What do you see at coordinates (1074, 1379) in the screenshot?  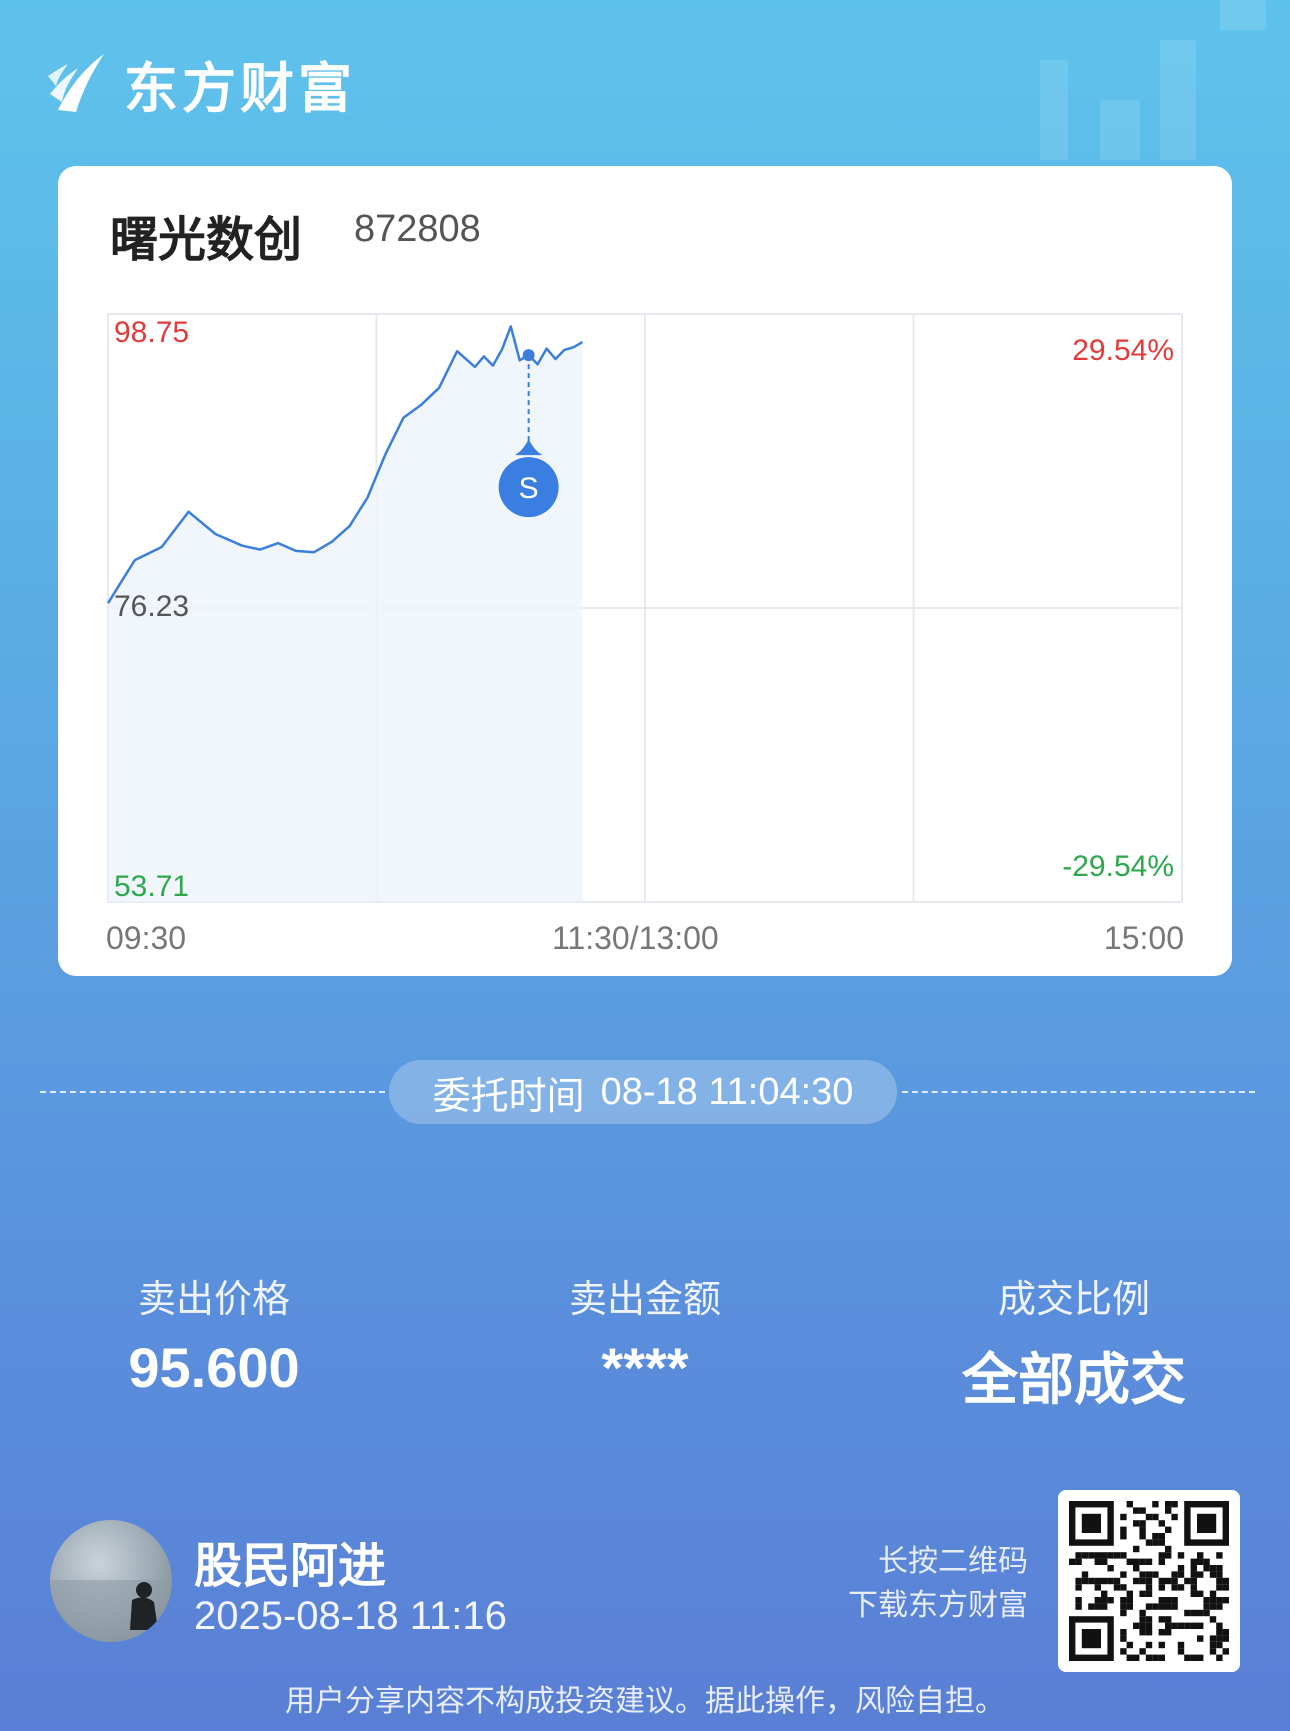 I see `stat-value: 全部成交` at bounding box center [1074, 1379].